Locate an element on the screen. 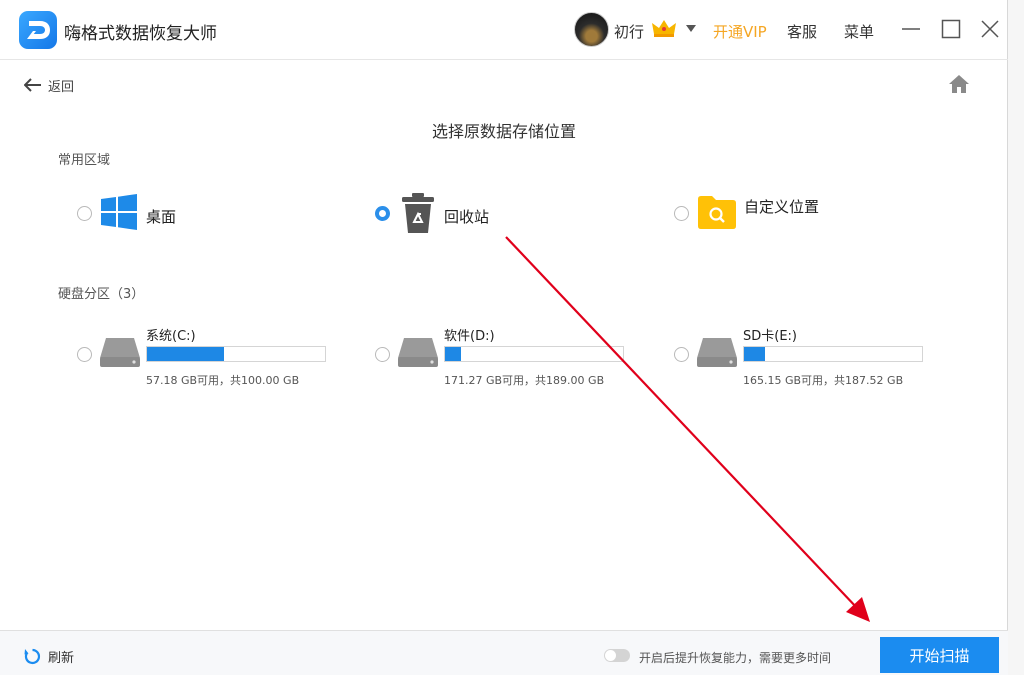 The image size is (1024, 675). home-icon is located at coordinates (959, 84).